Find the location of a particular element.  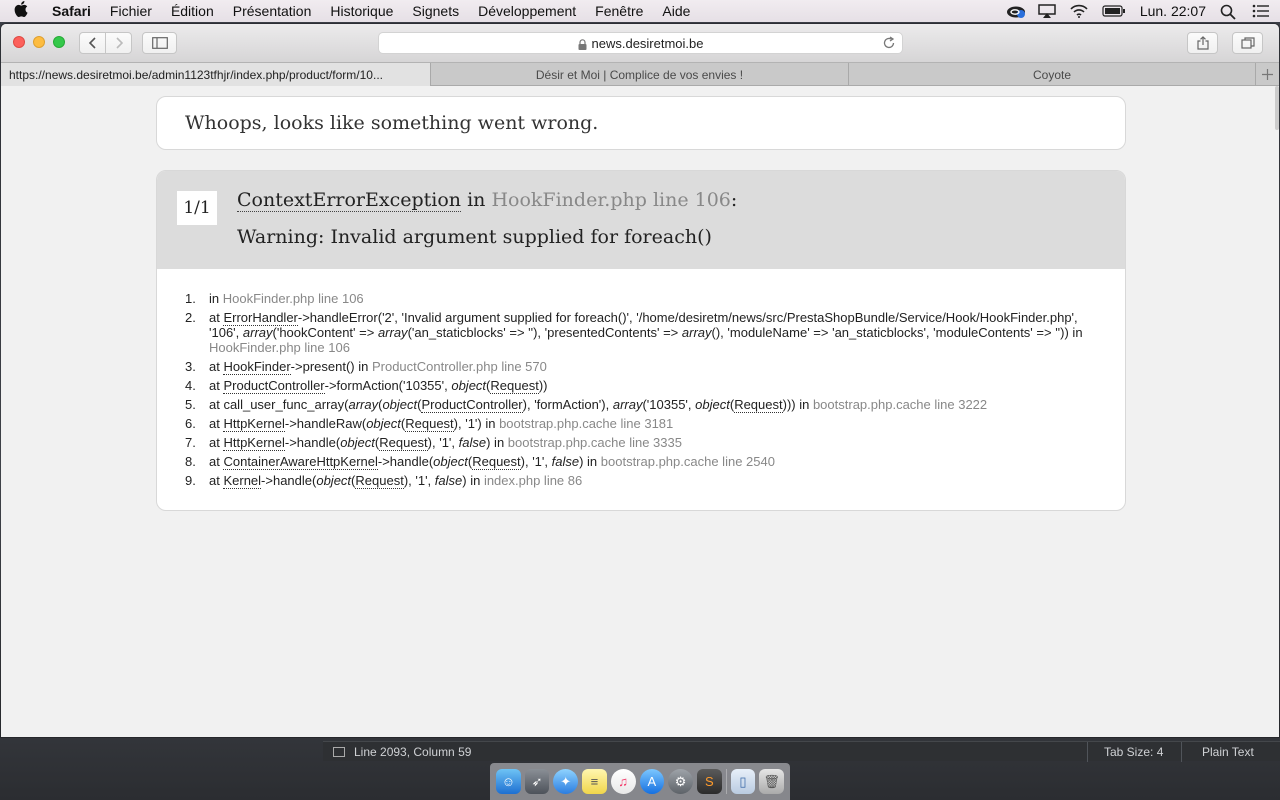

menu-presentation: Présentation is located at coordinates (272, 11).